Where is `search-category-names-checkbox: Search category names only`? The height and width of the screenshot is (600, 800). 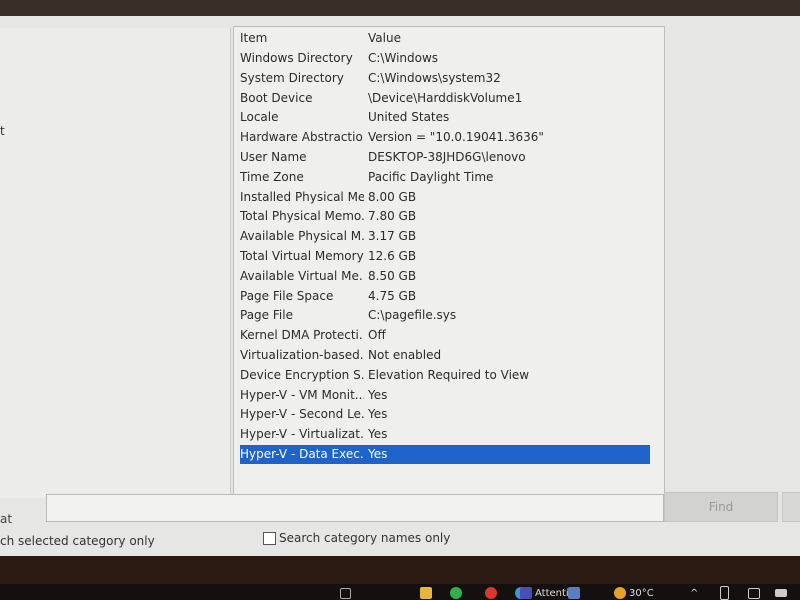 search-category-names-checkbox: Search category names only is located at coordinates (356, 538).